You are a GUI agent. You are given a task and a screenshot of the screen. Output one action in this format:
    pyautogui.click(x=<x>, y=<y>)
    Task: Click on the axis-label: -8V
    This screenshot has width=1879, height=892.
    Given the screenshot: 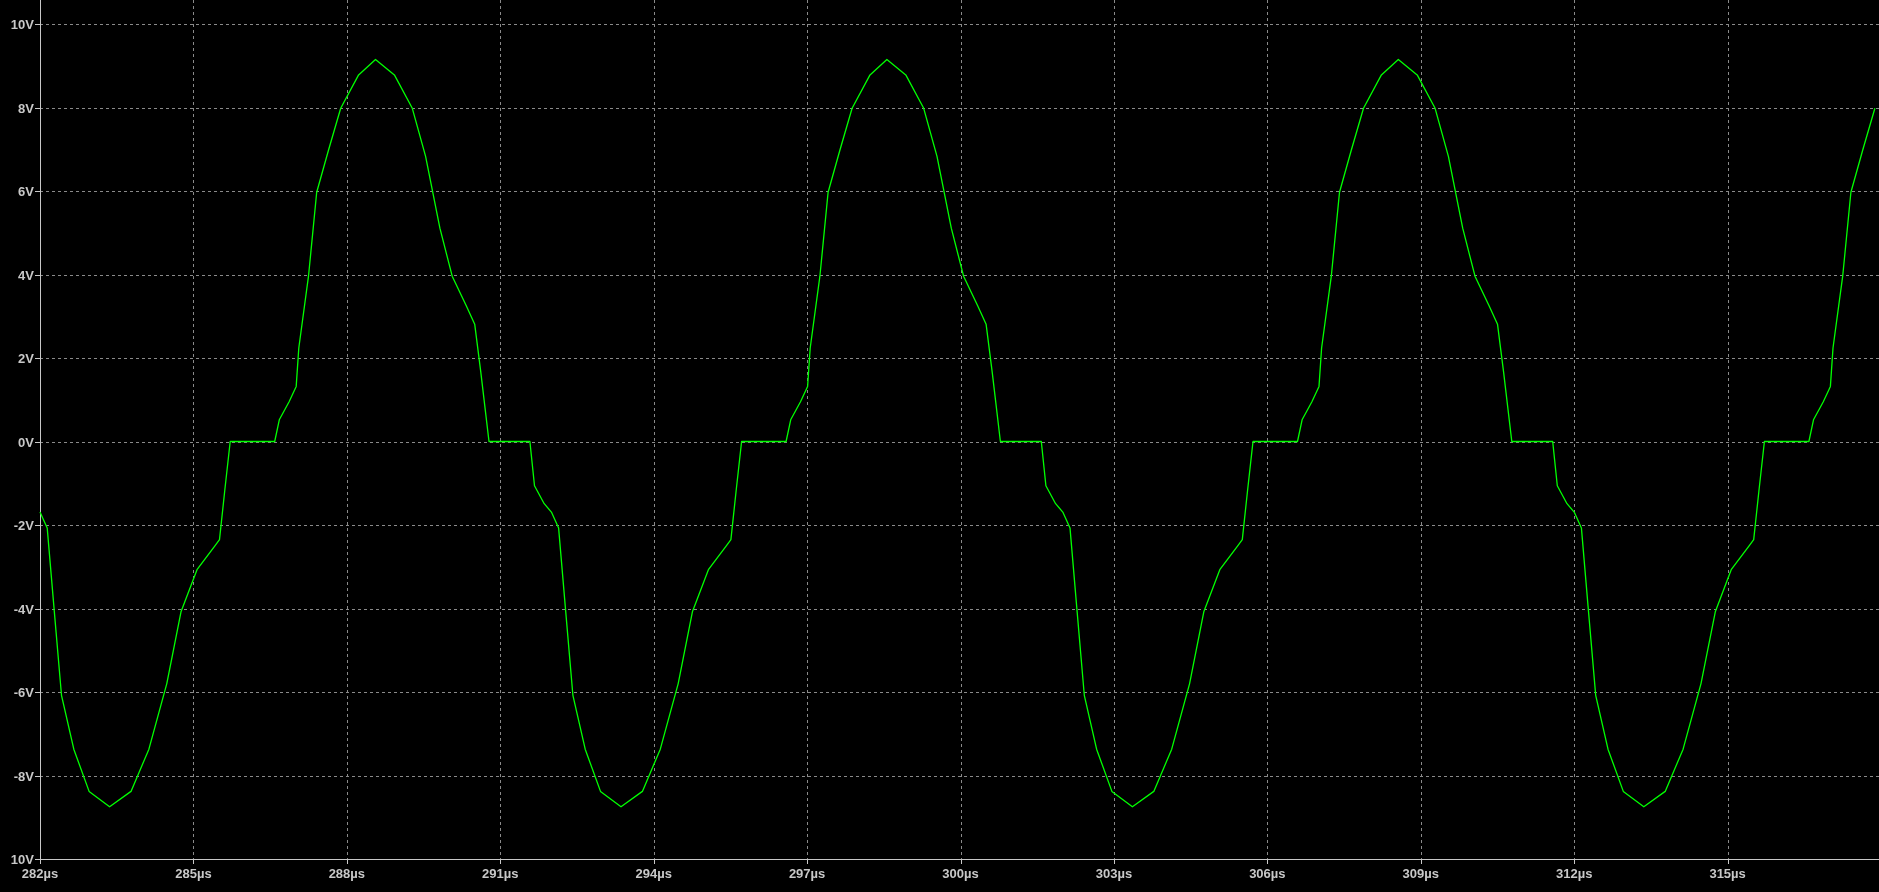 What is the action you would take?
    pyautogui.click(x=23, y=776)
    